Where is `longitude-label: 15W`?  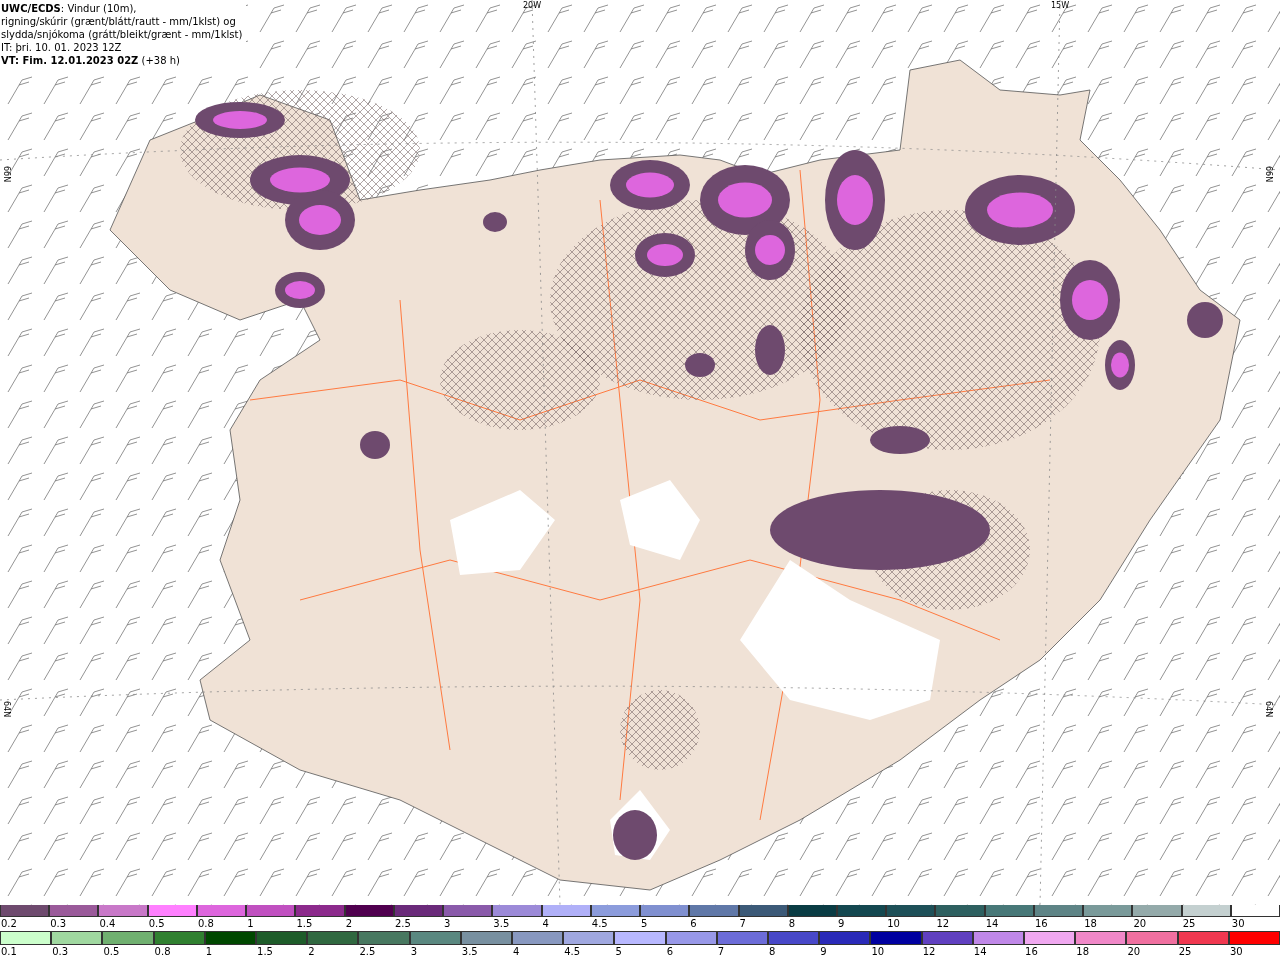
longitude-label: 15W is located at coordinates (1060, 5).